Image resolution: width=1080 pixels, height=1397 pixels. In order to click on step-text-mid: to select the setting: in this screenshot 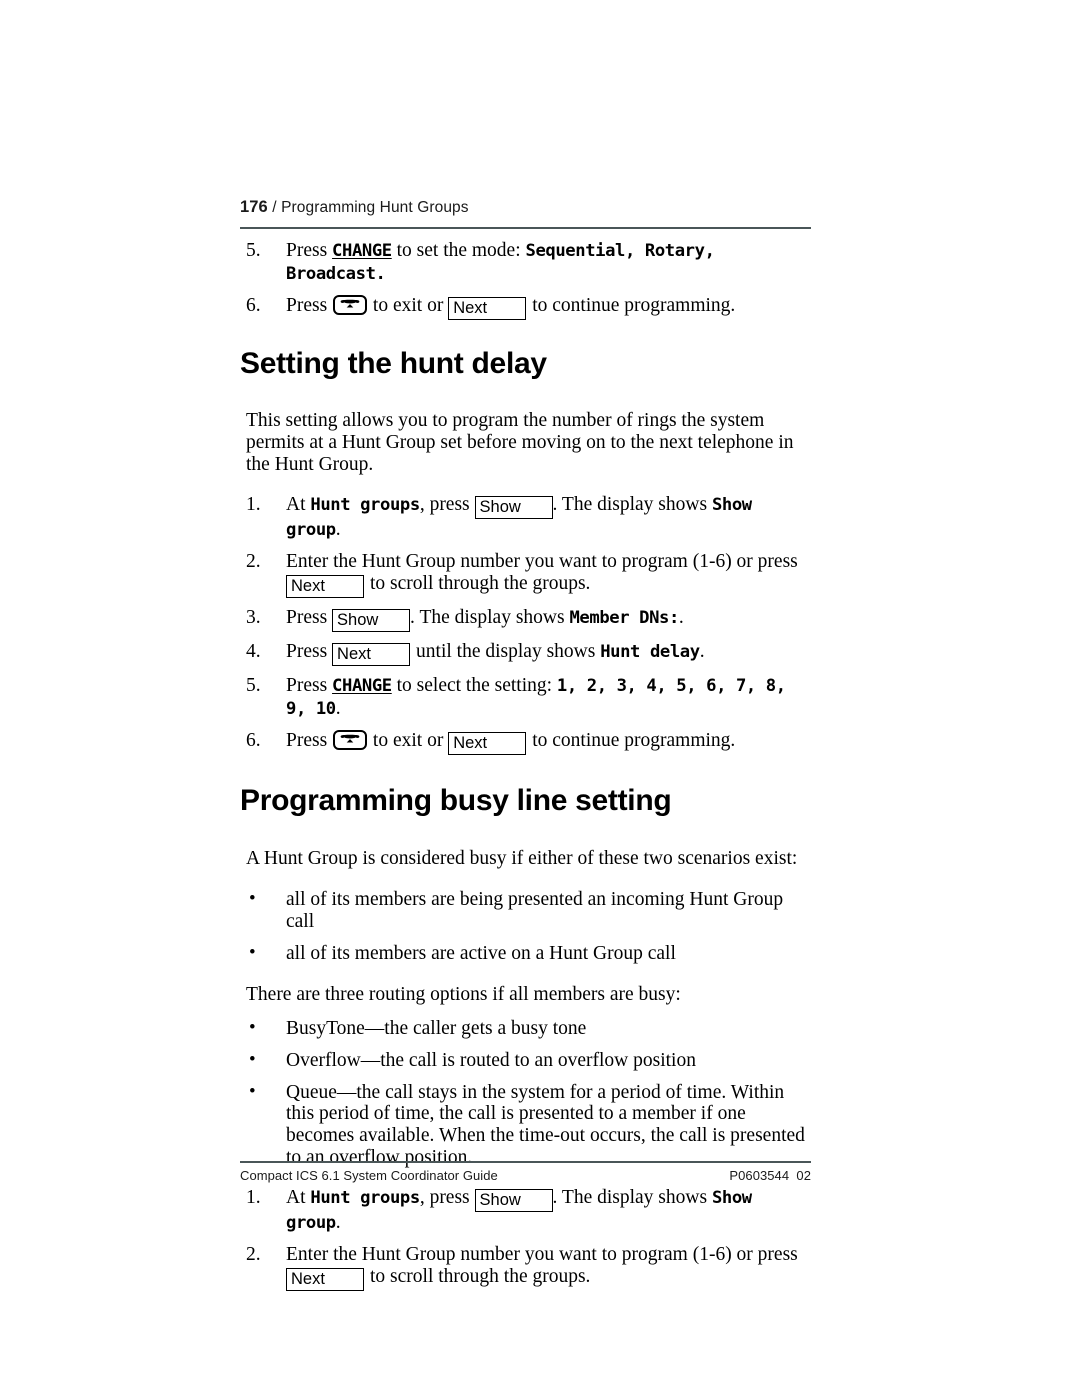, I will do `click(474, 685)`.